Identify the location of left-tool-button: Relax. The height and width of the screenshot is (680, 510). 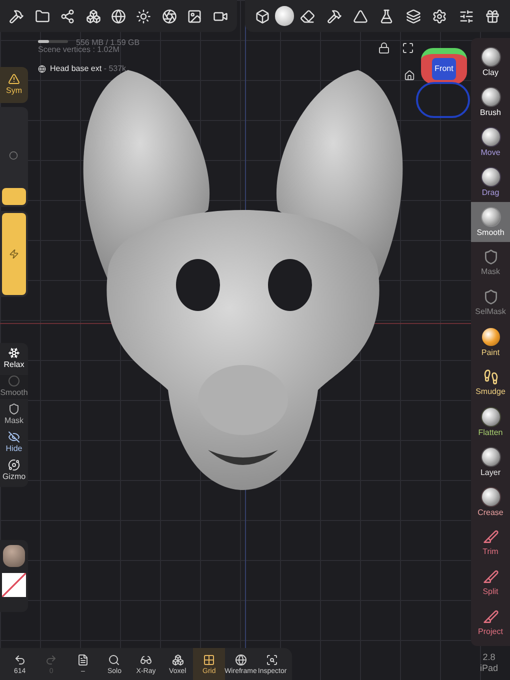
(14, 359).